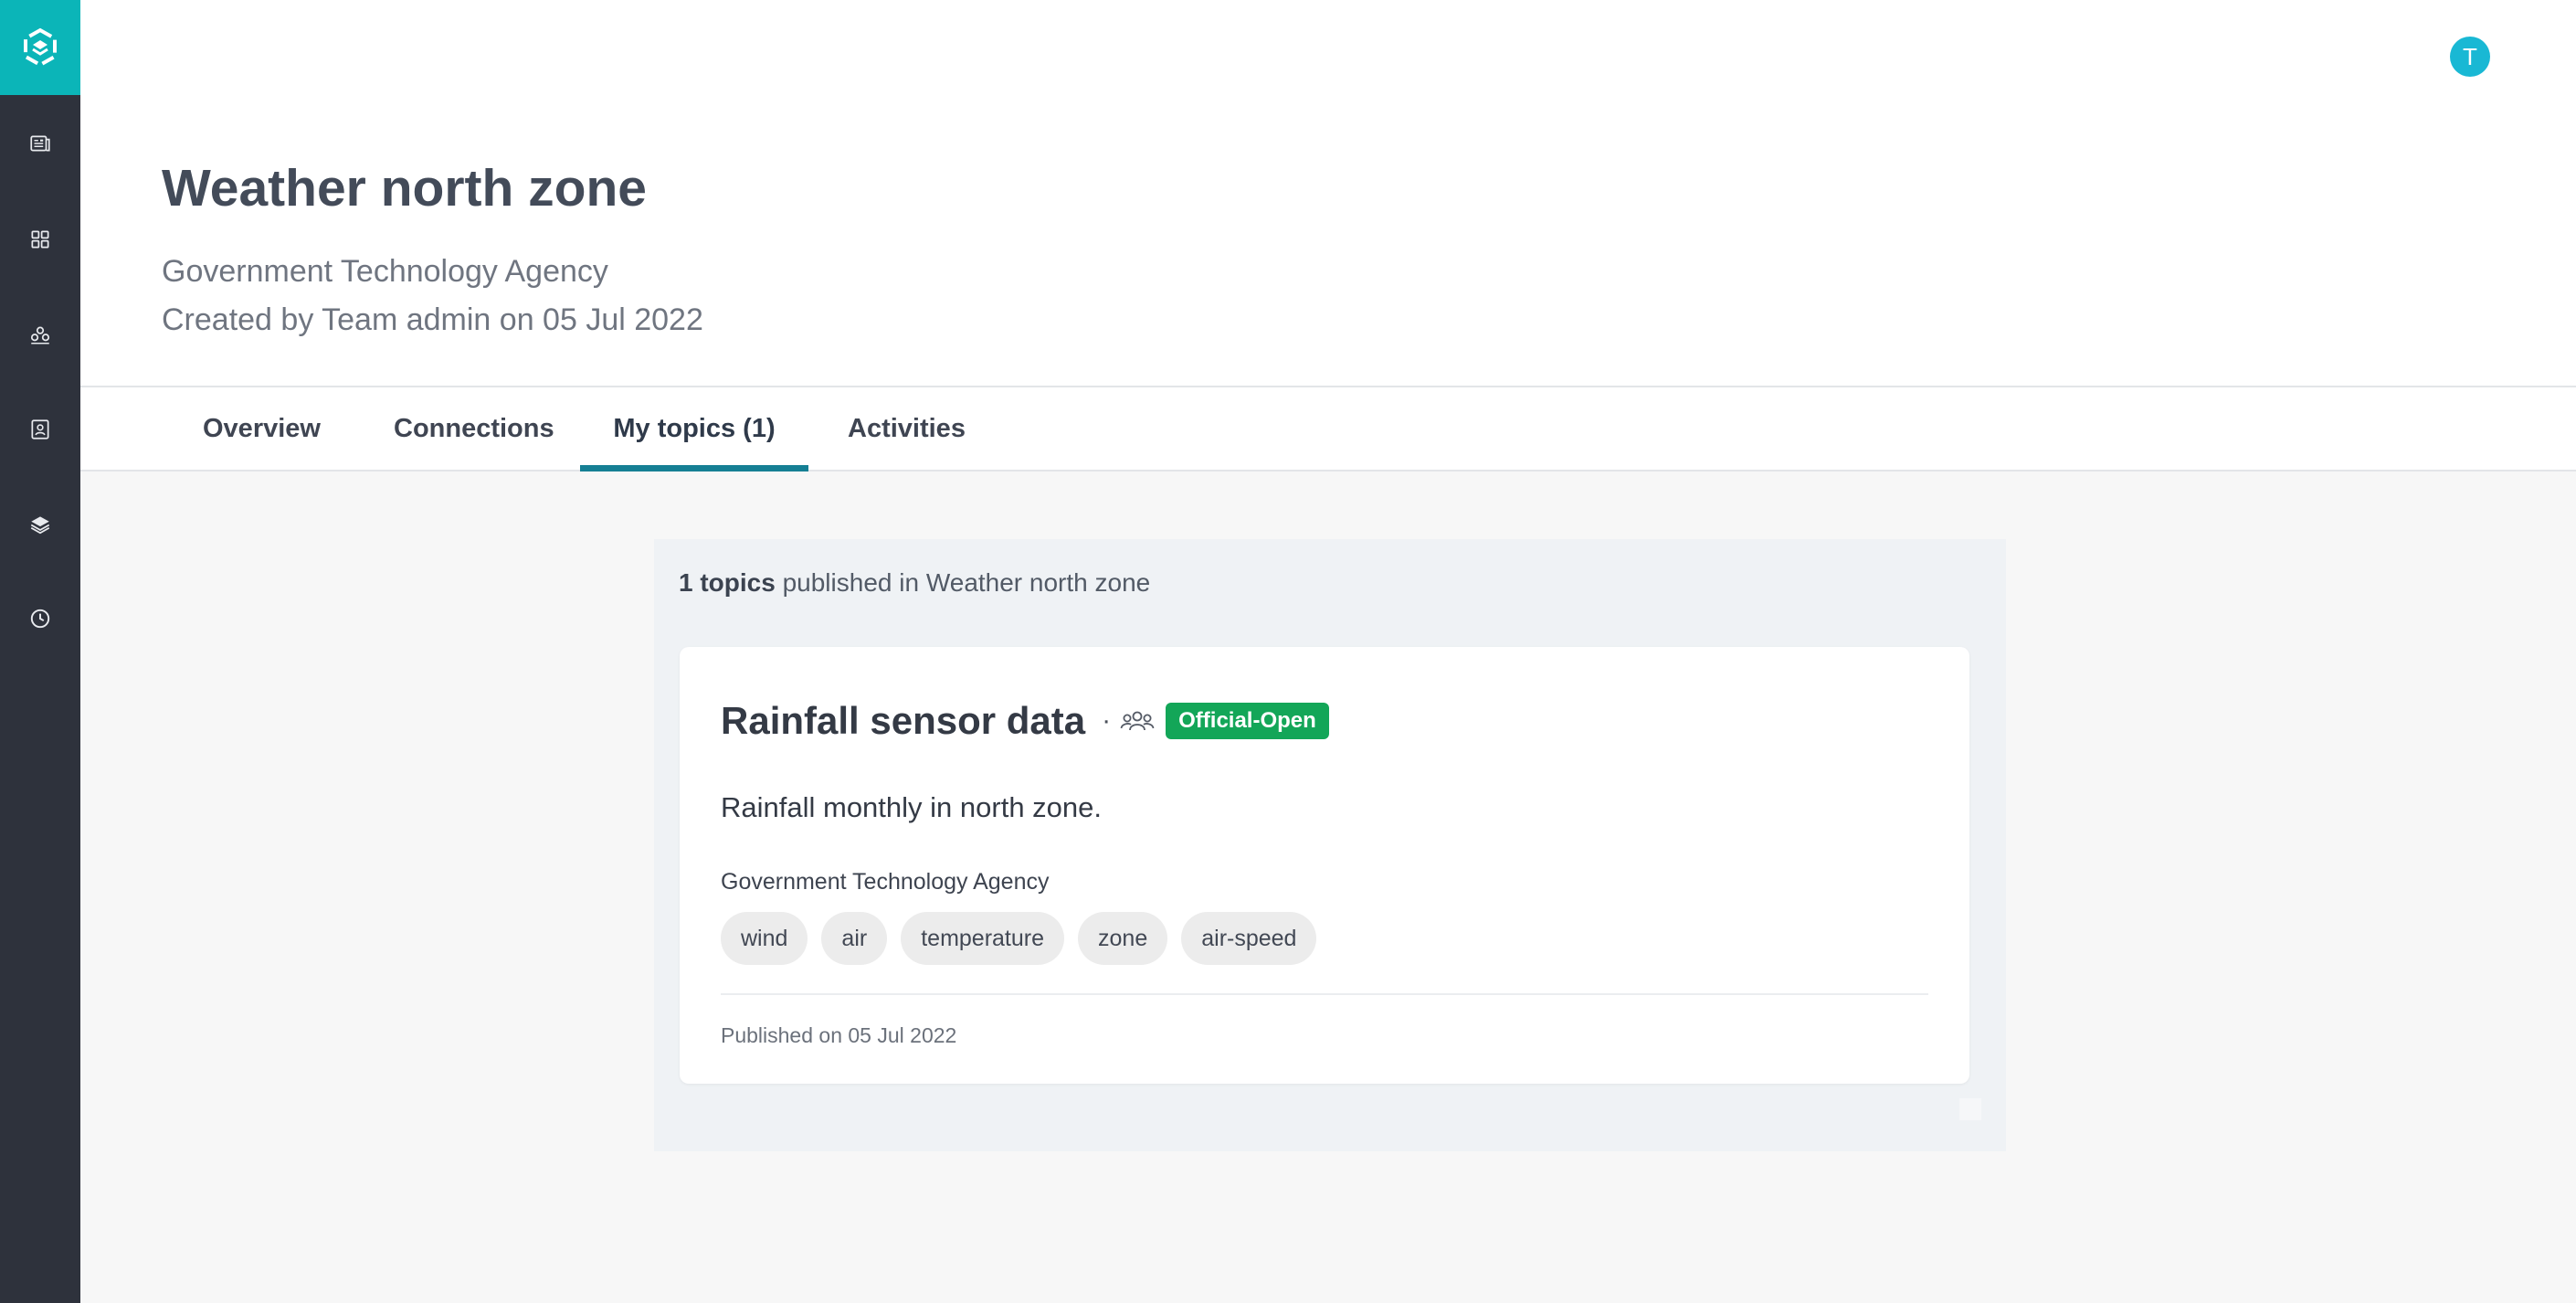 This screenshot has height=1303, width=2576. Describe the element at coordinates (764, 938) in the screenshot. I see `tag-chip: wind` at that location.